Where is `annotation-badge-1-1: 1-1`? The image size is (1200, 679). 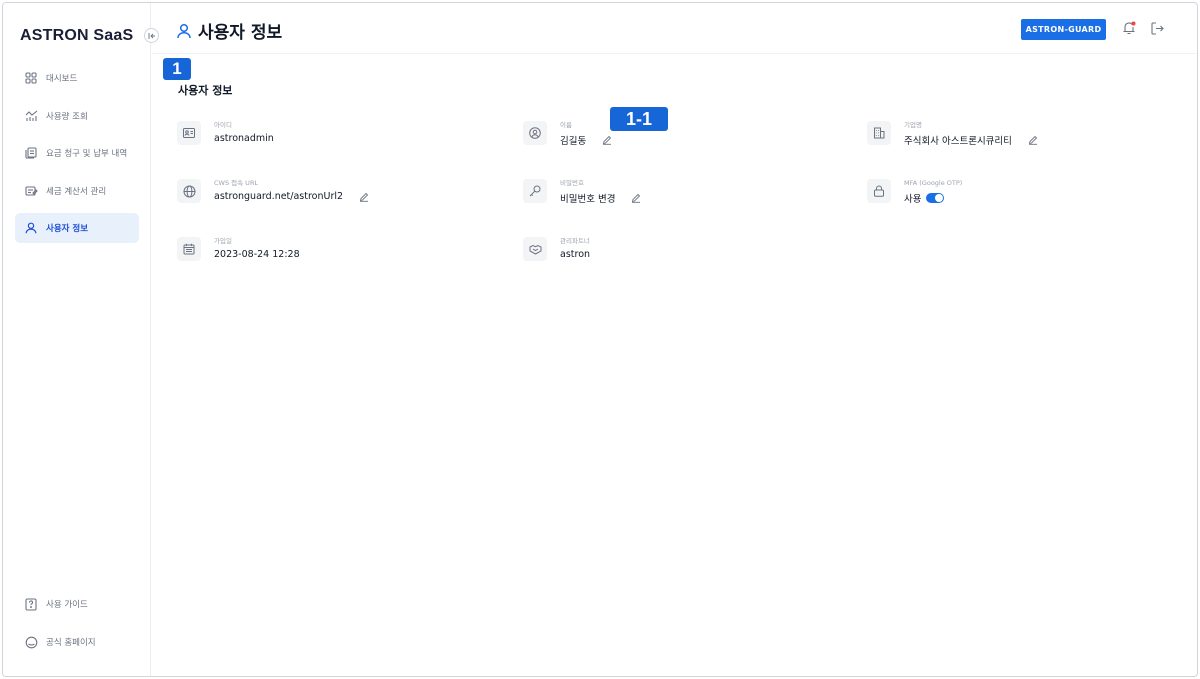
annotation-badge-1-1: 1-1 is located at coordinates (639, 119).